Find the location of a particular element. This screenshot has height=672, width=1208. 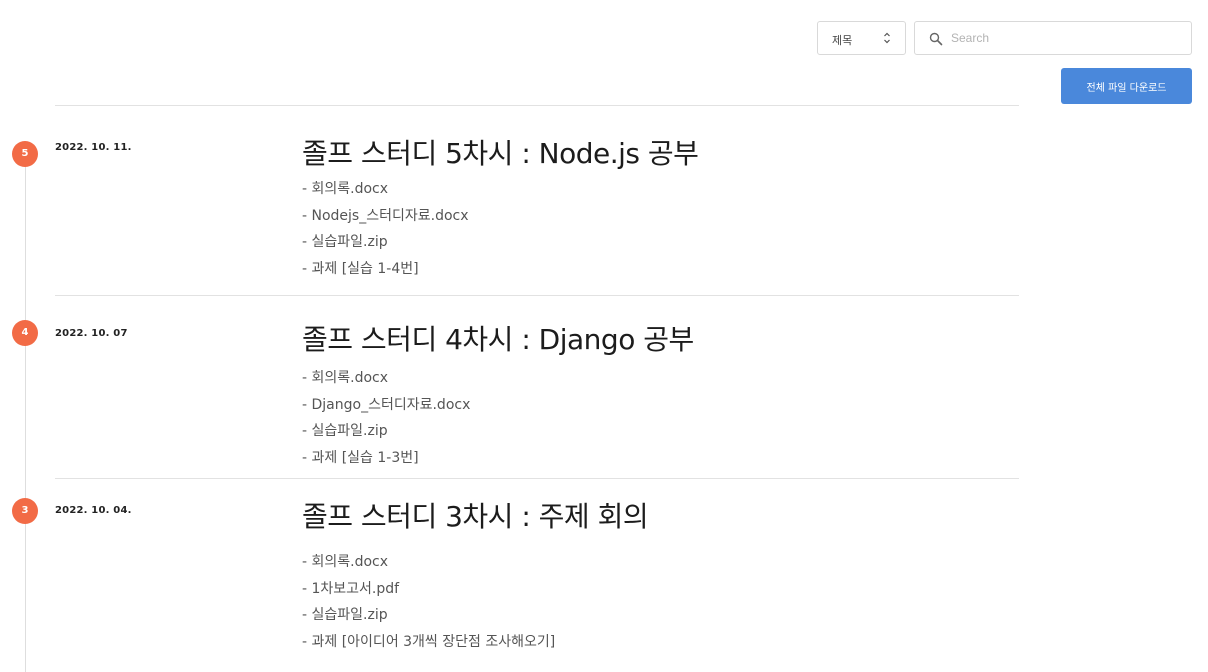

search-input is located at coordinates (1066, 38).